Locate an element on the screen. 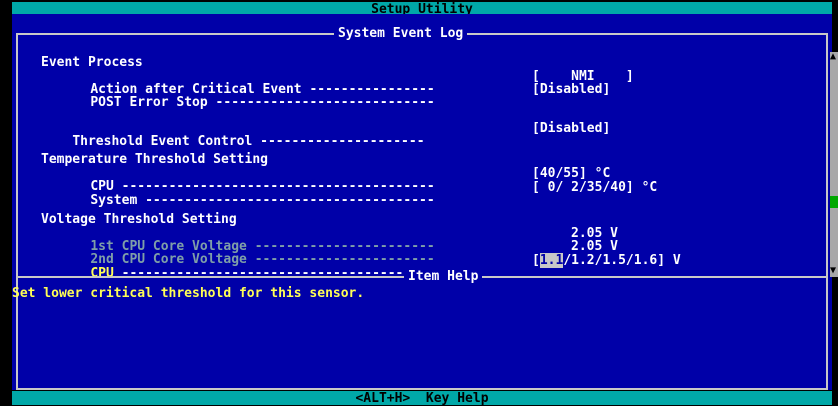 This screenshot has height=406, width=838. temperature-system-value: [ 0/ 2/35/40] °C is located at coordinates (594, 187).